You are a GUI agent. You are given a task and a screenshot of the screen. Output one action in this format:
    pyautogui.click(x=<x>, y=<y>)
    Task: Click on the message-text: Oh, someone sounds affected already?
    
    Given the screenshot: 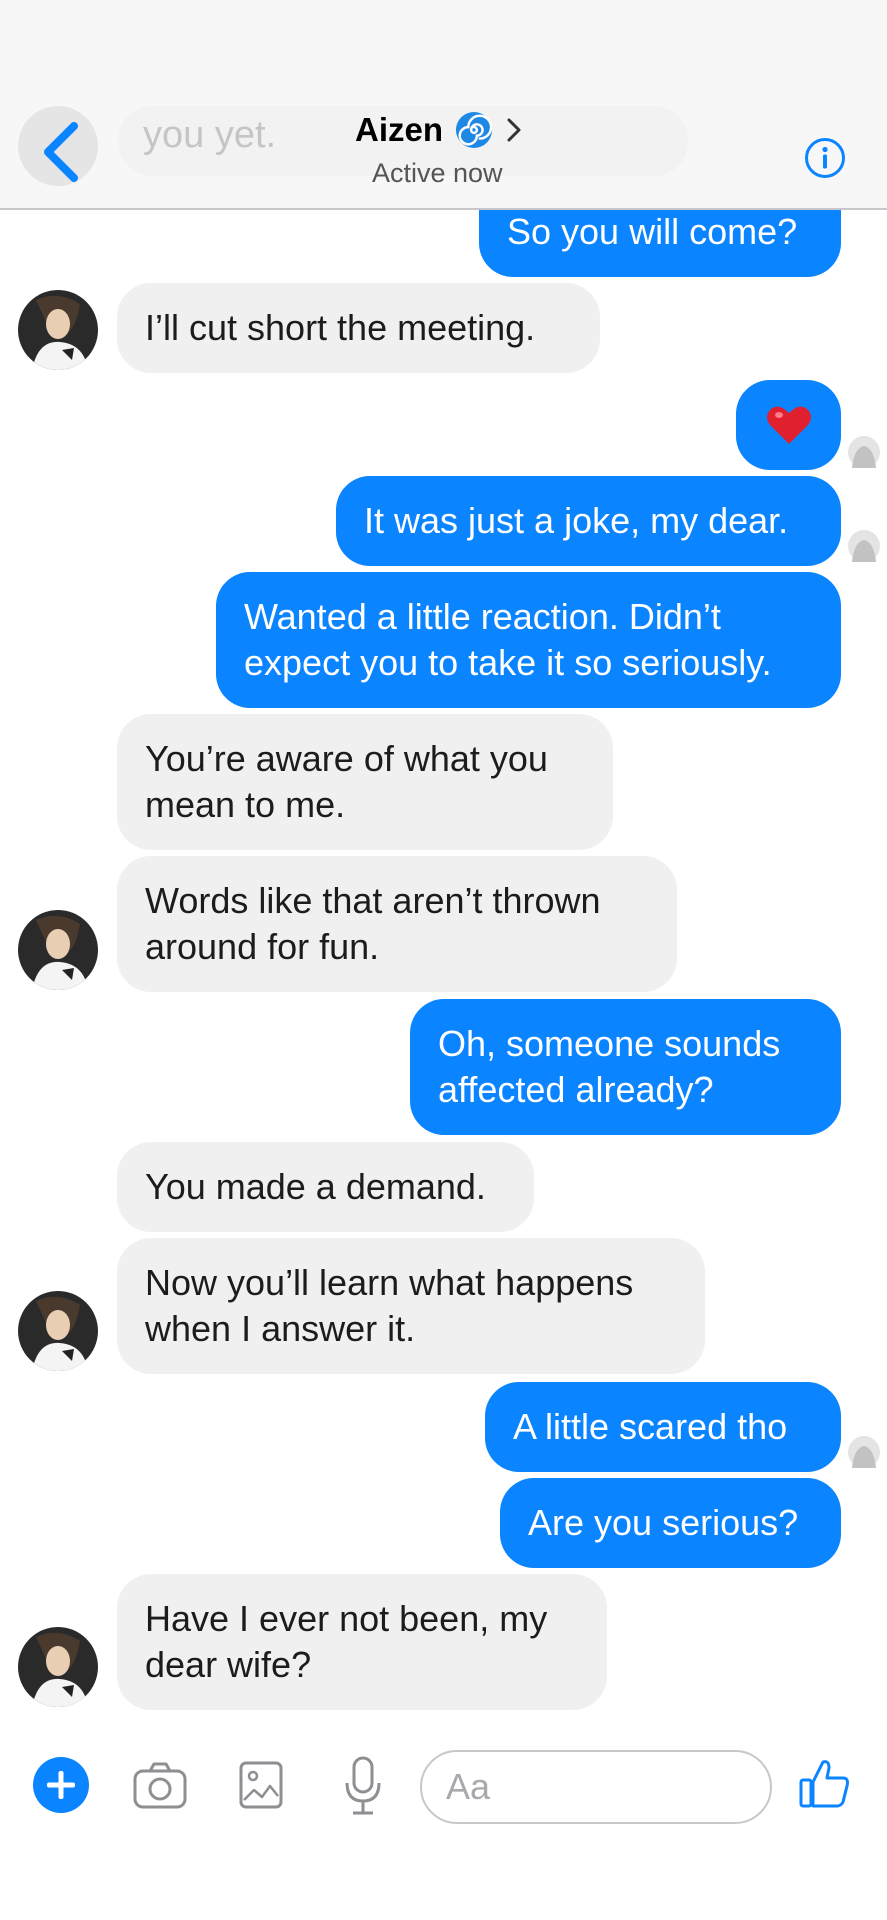 What is the action you would take?
    pyautogui.click(x=609, y=1066)
    